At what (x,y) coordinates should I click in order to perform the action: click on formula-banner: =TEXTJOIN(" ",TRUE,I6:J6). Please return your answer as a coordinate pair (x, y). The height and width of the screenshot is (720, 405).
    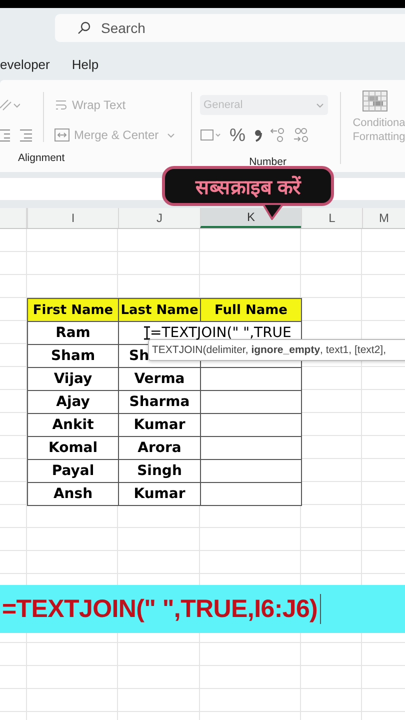
    Looking at the image, I should click on (202, 609).